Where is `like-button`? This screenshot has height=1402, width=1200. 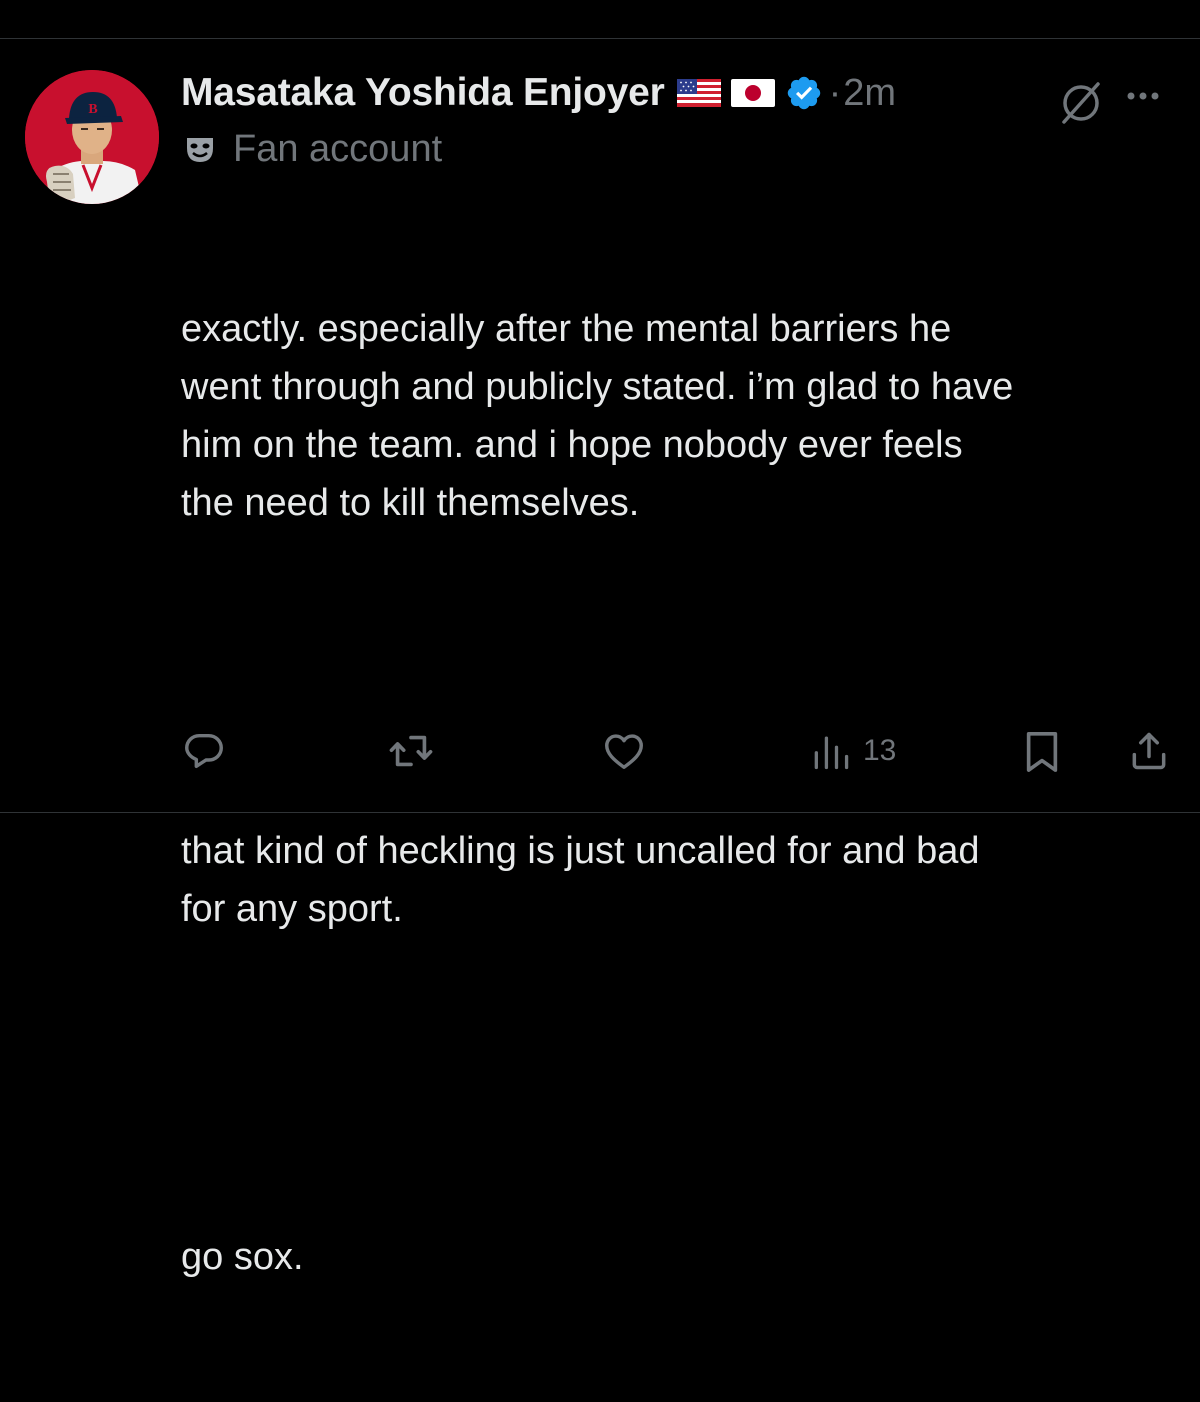 like-button is located at coordinates (624, 751).